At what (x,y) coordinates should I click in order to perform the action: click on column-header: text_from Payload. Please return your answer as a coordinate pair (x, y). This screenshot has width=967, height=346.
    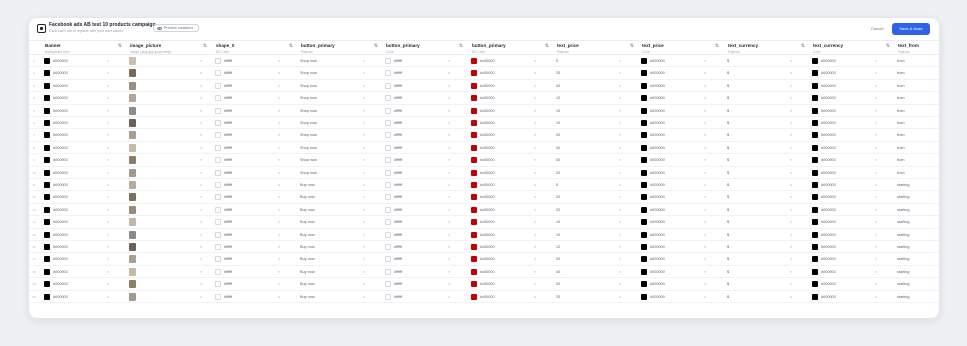
    Looking at the image, I should click on (916, 47).